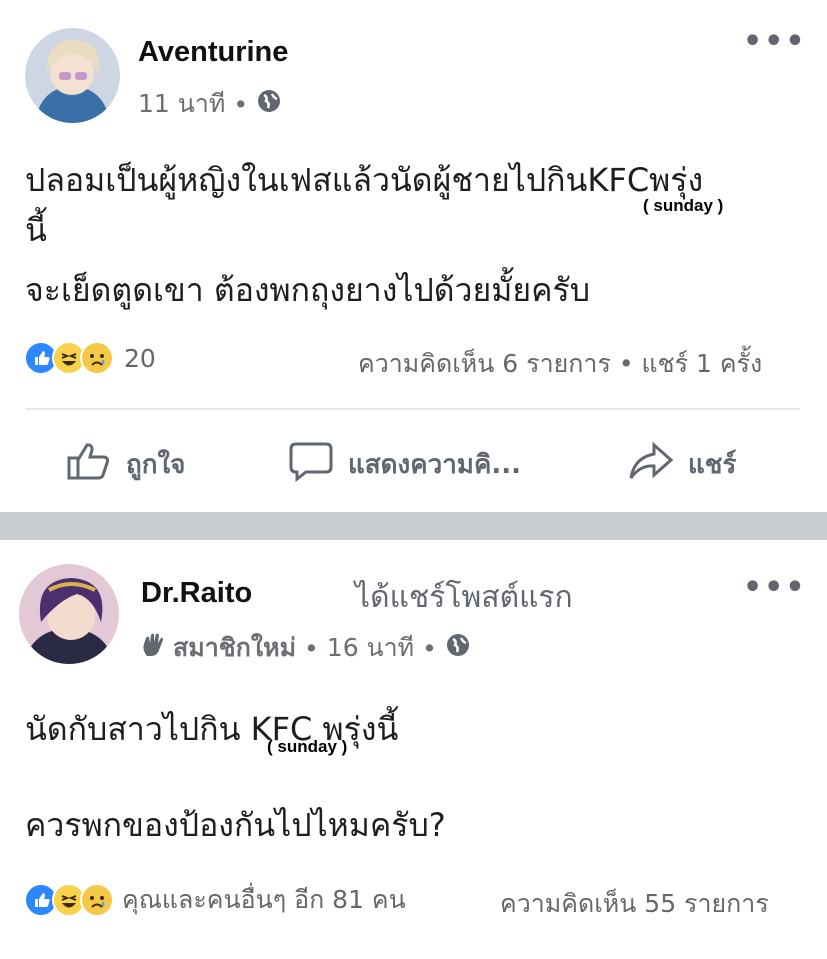 The width and height of the screenshot is (827, 959). Describe the element at coordinates (213, 52) in the screenshot. I see `author-name: Aventurine` at that location.